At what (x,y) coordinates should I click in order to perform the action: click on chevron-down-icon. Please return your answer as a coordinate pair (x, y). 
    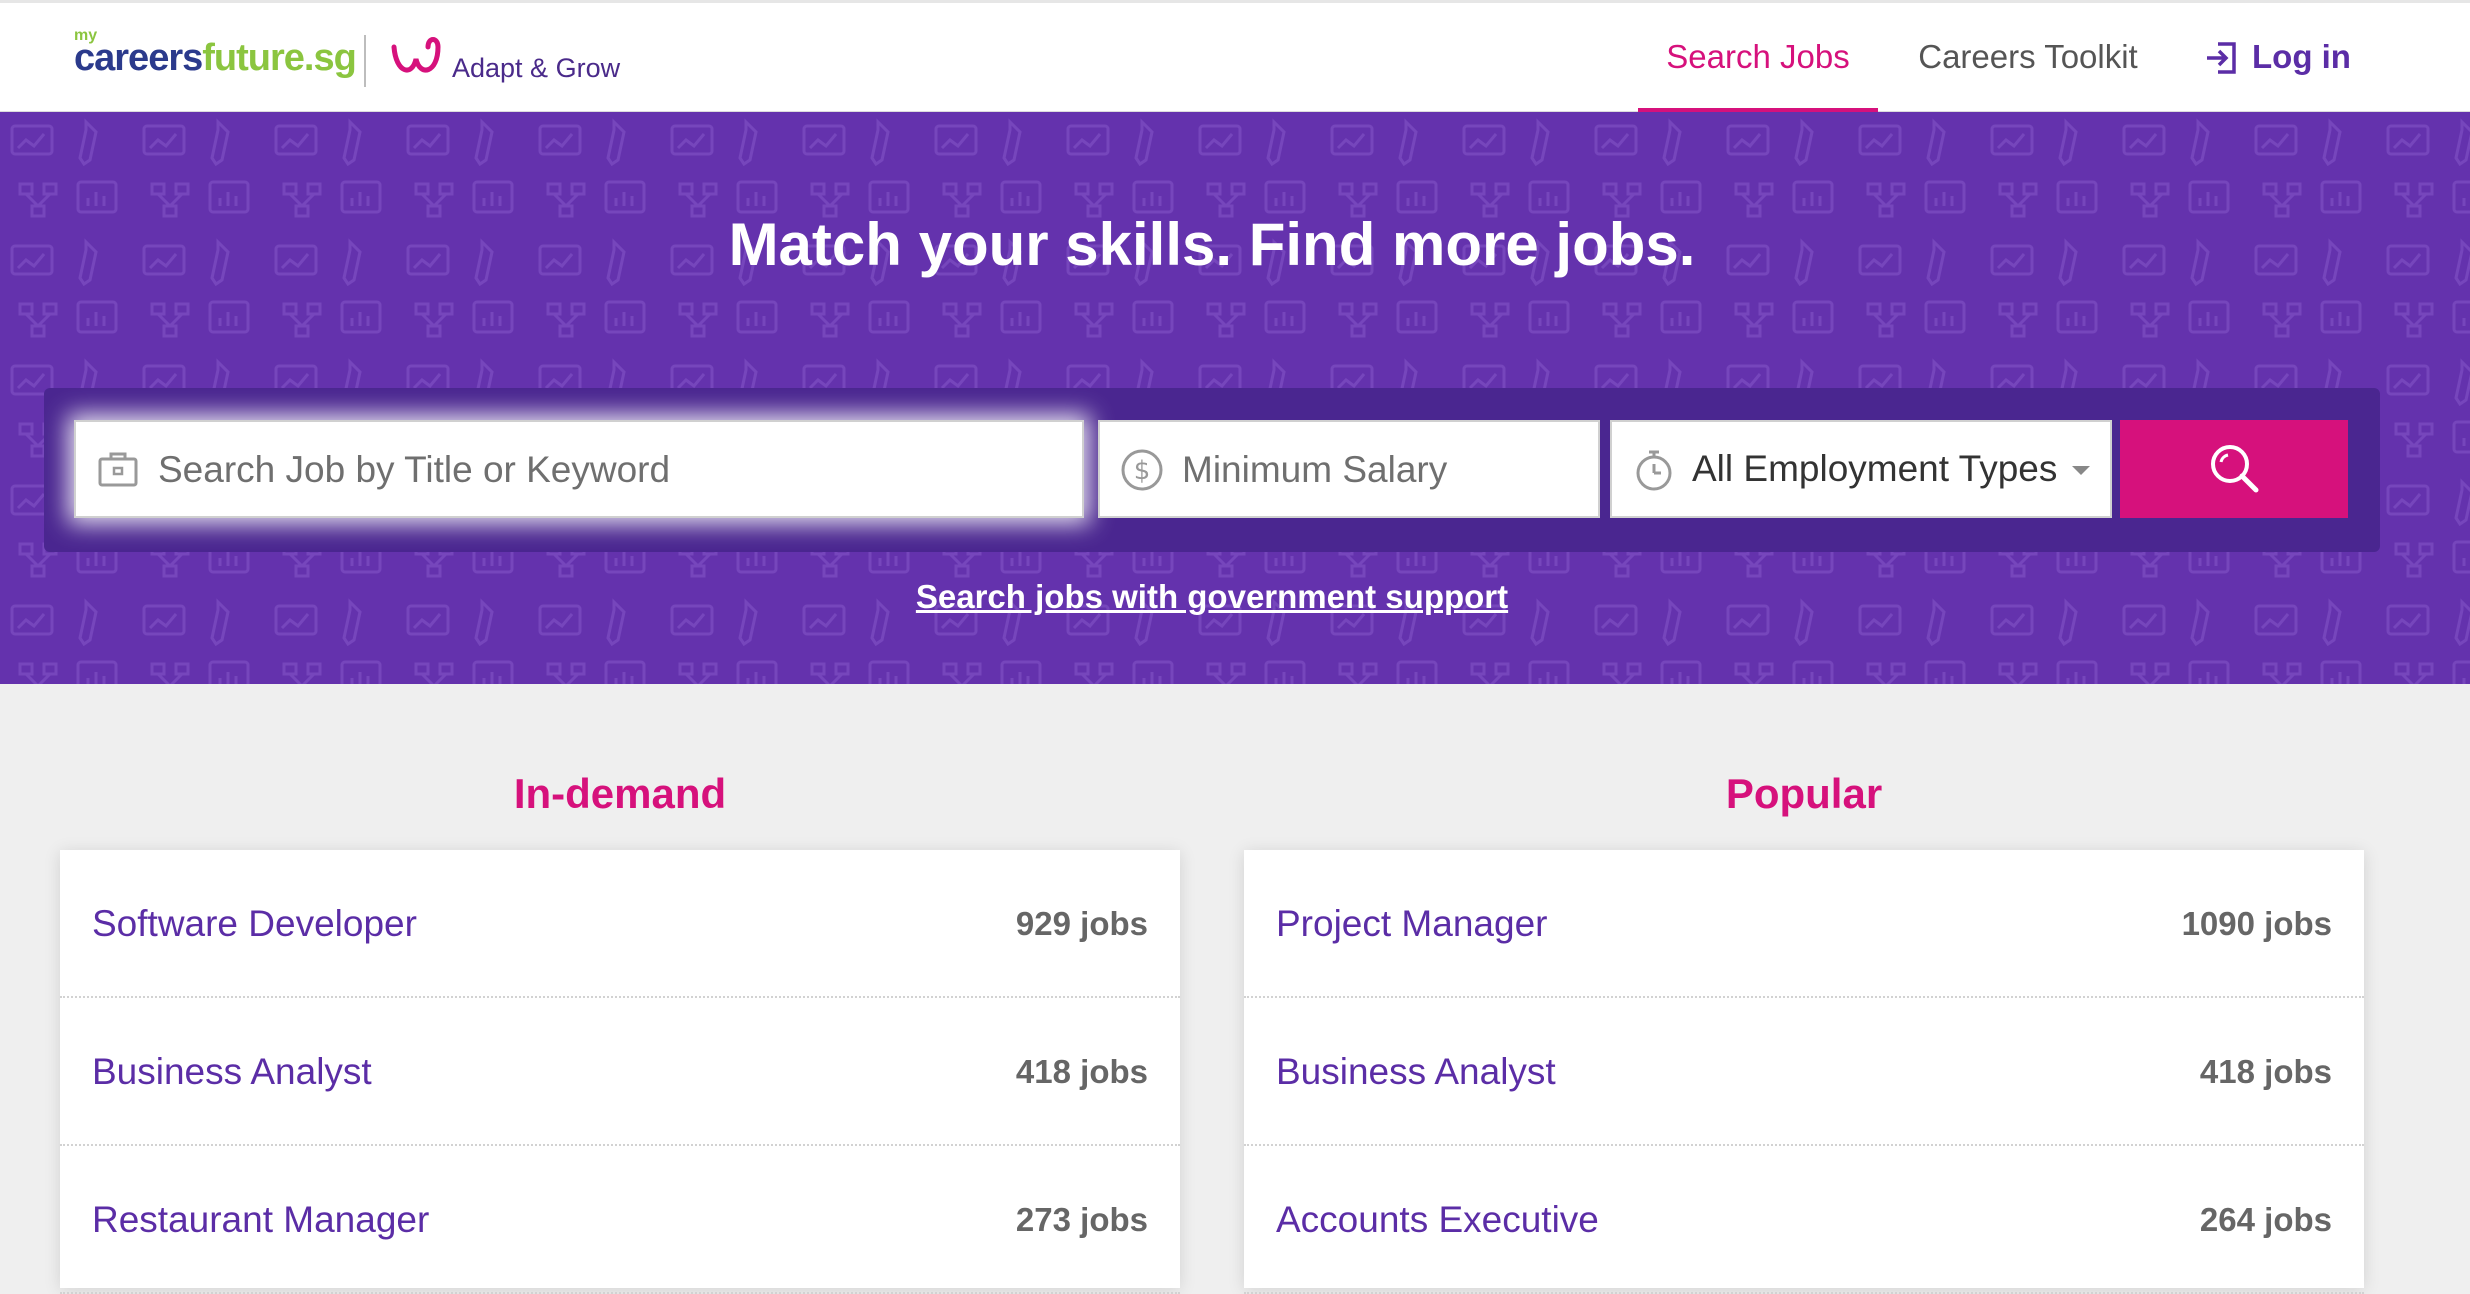
    Looking at the image, I should click on (2081, 470).